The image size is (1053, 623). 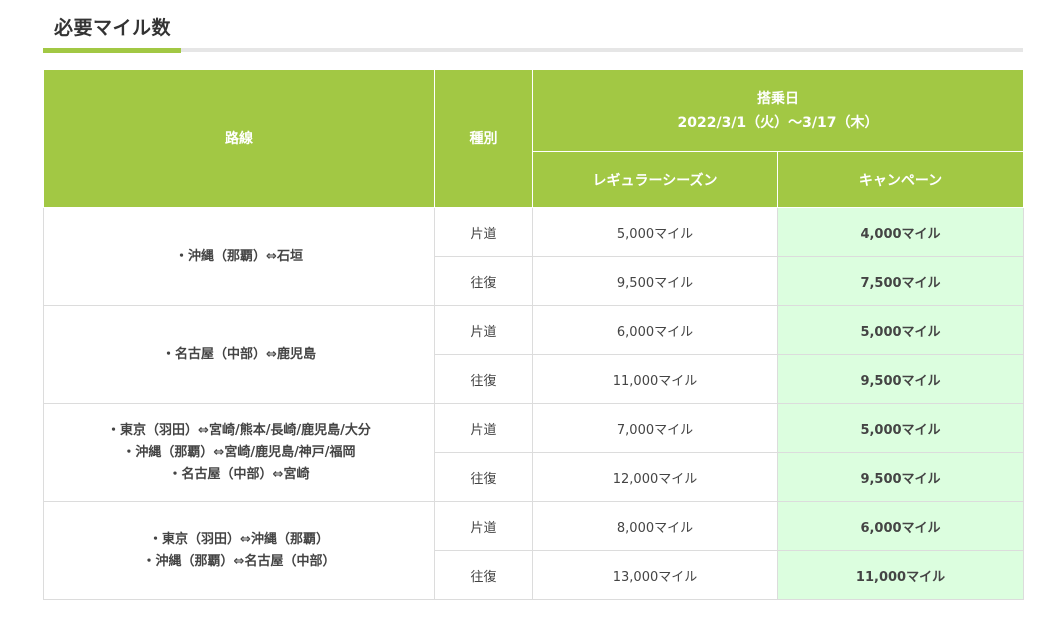 What do you see at coordinates (655, 232) in the screenshot?
I see `regular-miles-cell: 5,000マイル` at bounding box center [655, 232].